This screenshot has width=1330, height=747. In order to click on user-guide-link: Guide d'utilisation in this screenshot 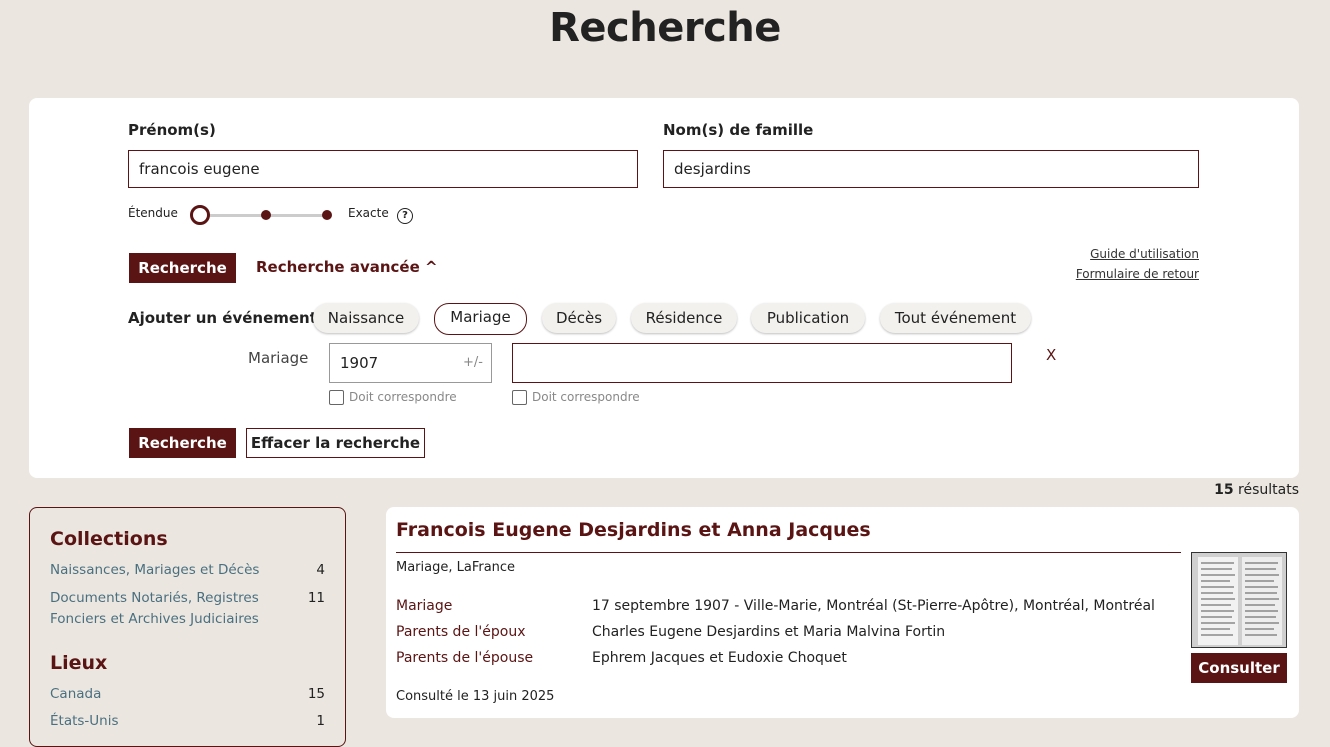, I will do `click(1144, 254)`.